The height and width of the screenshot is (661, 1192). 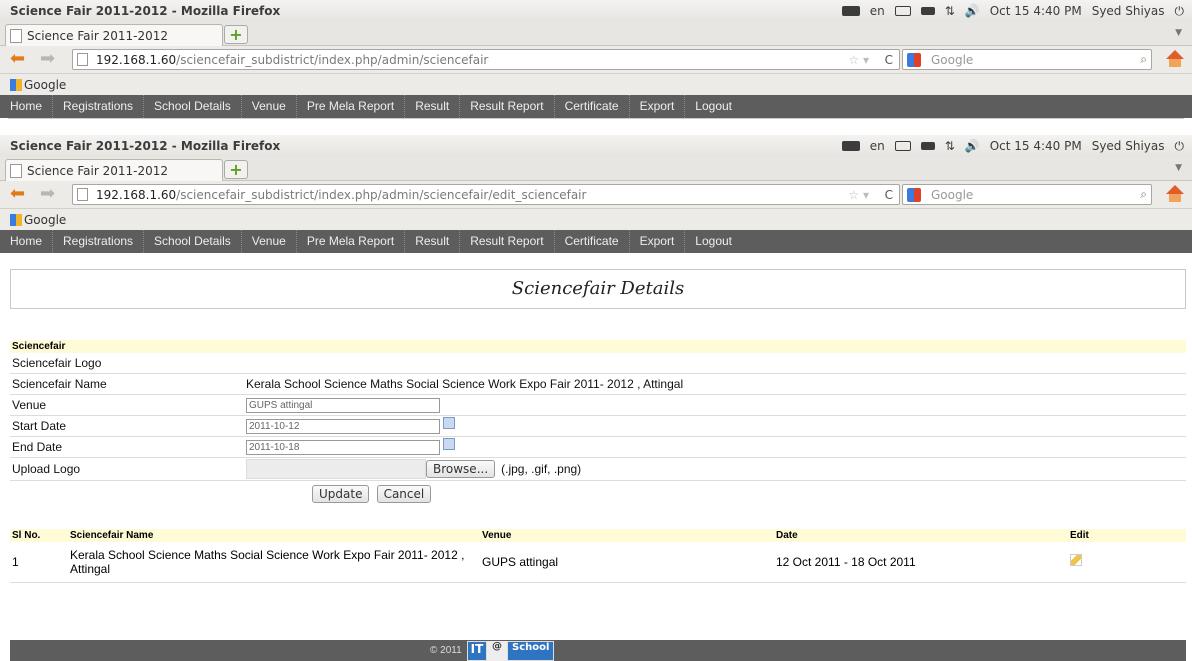 I want to click on file-path-field, so click(x=336, y=469).